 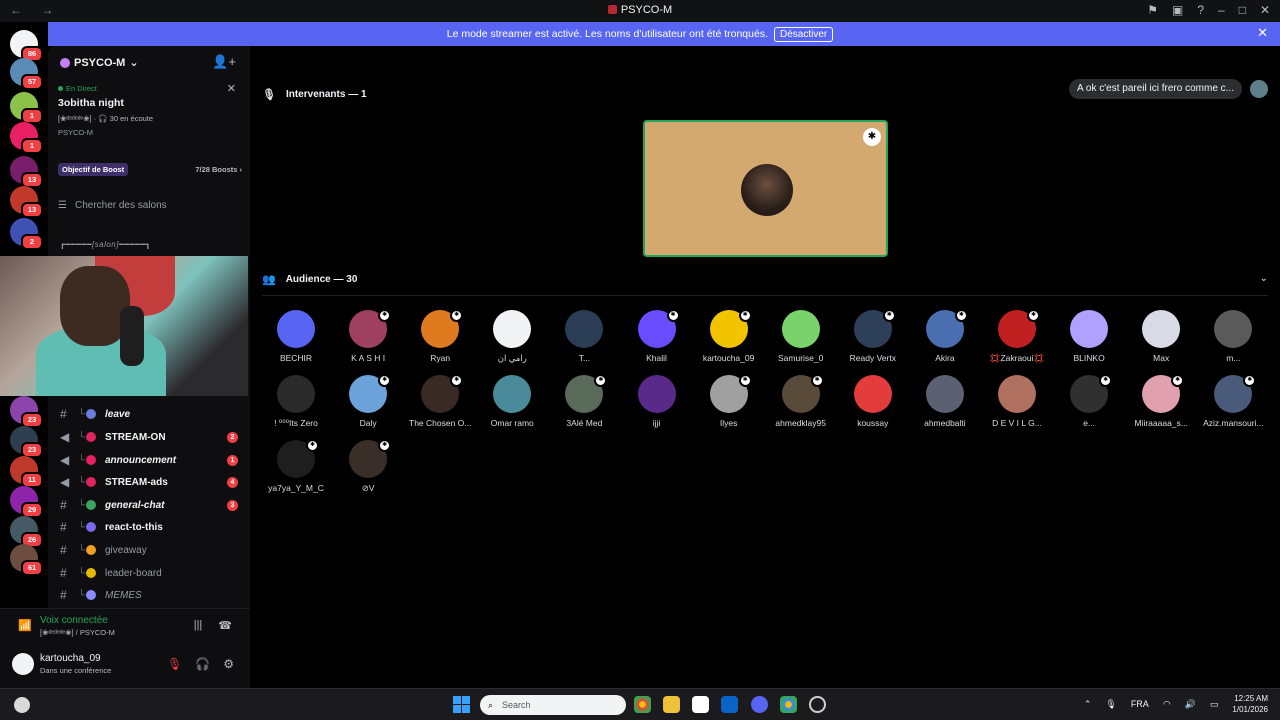 What do you see at coordinates (462, 705) in the screenshot?
I see `windows-start-icon` at bounding box center [462, 705].